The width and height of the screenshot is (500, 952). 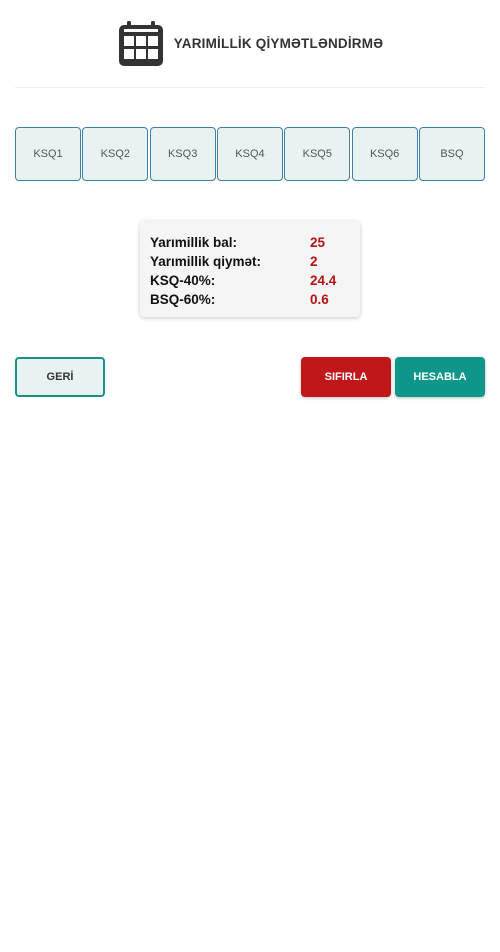 What do you see at coordinates (183, 280) in the screenshot?
I see `result-label: KSQ-40%:` at bounding box center [183, 280].